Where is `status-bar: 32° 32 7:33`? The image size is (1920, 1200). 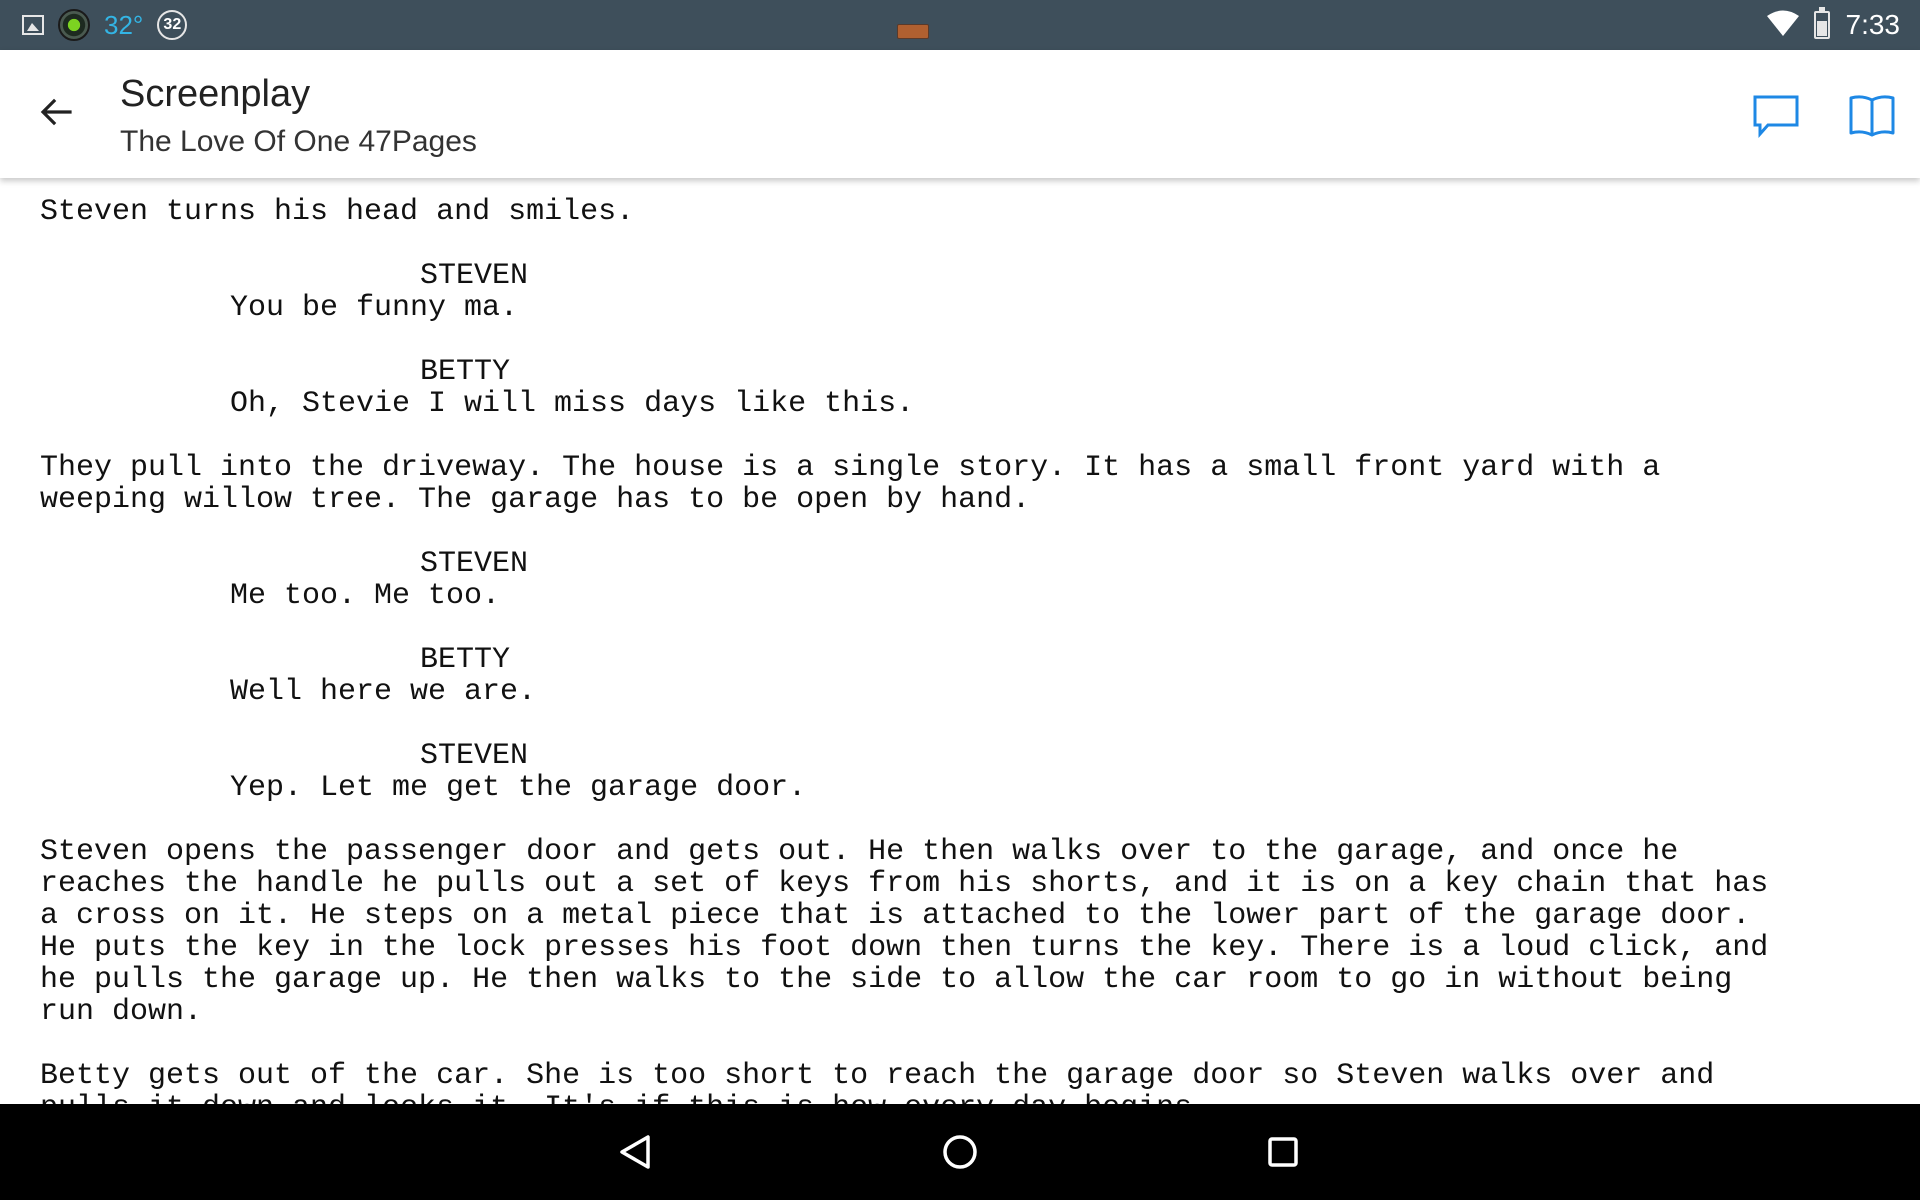 status-bar: 32° 32 7:33 is located at coordinates (960, 25).